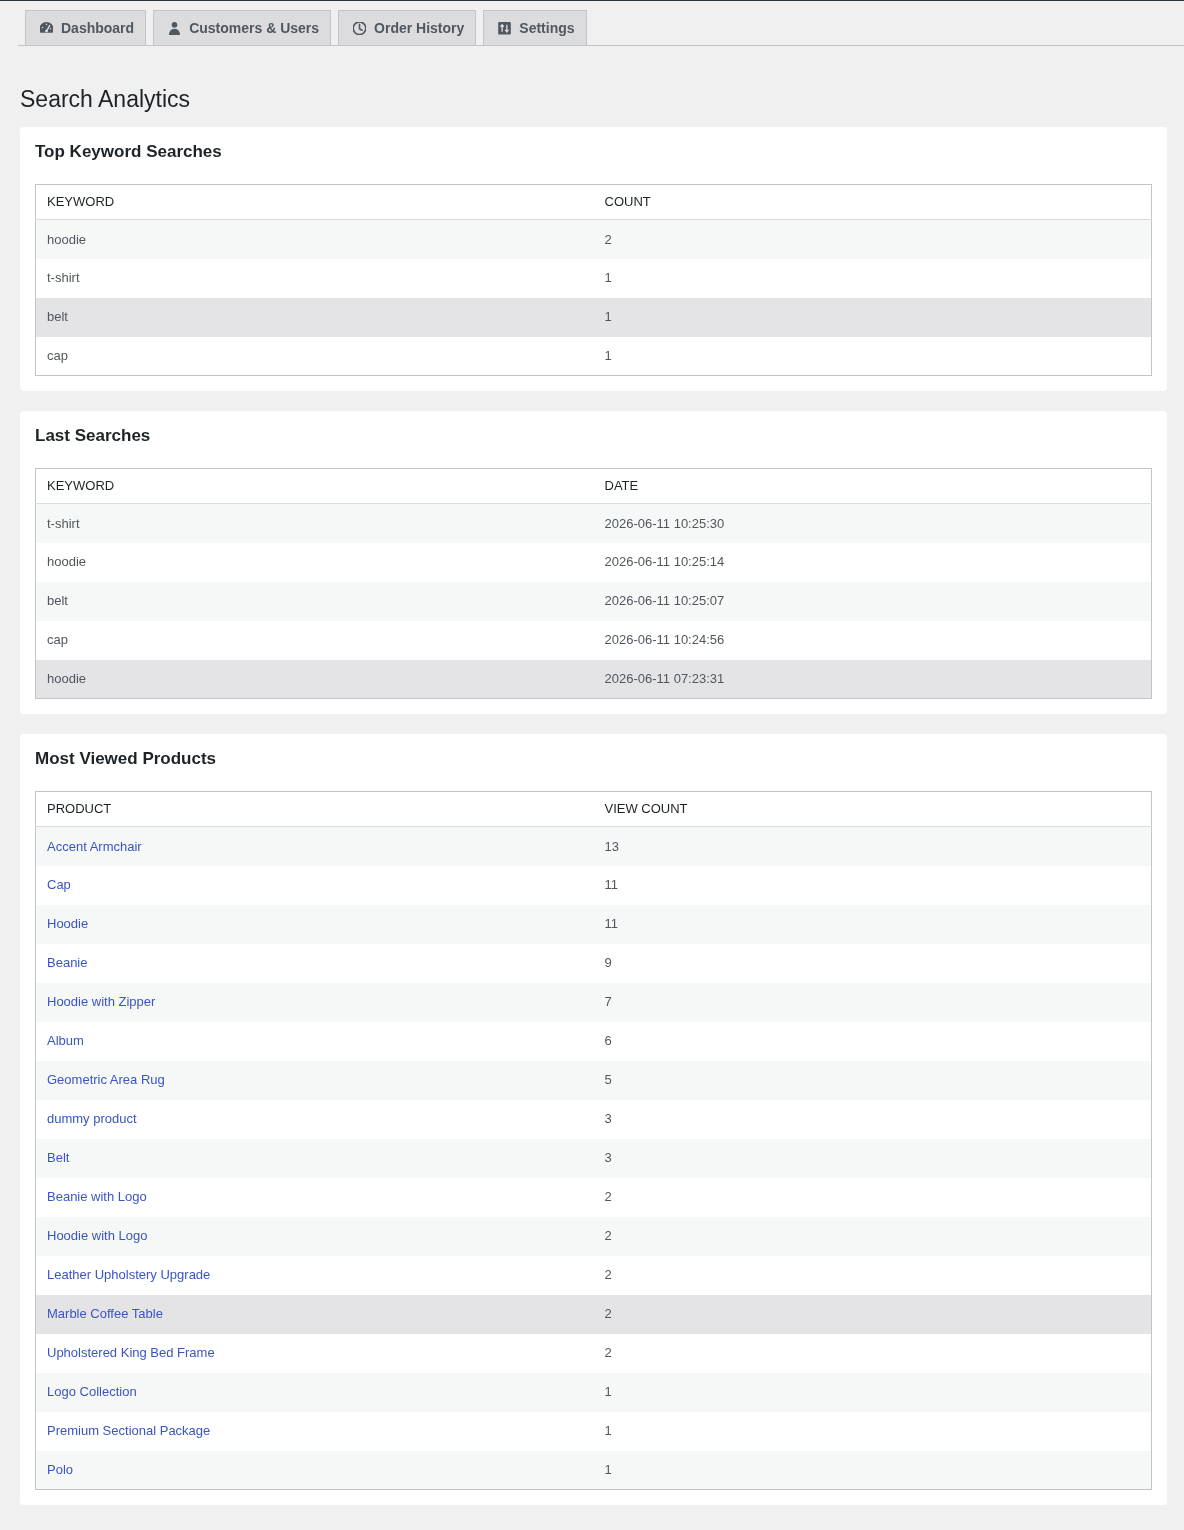 The width and height of the screenshot is (1184, 1530). What do you see at coordinates (97, 1236) in the screenshot?
I see `product-link: Hoodie with Logo` at bounding box center [97, 1236].